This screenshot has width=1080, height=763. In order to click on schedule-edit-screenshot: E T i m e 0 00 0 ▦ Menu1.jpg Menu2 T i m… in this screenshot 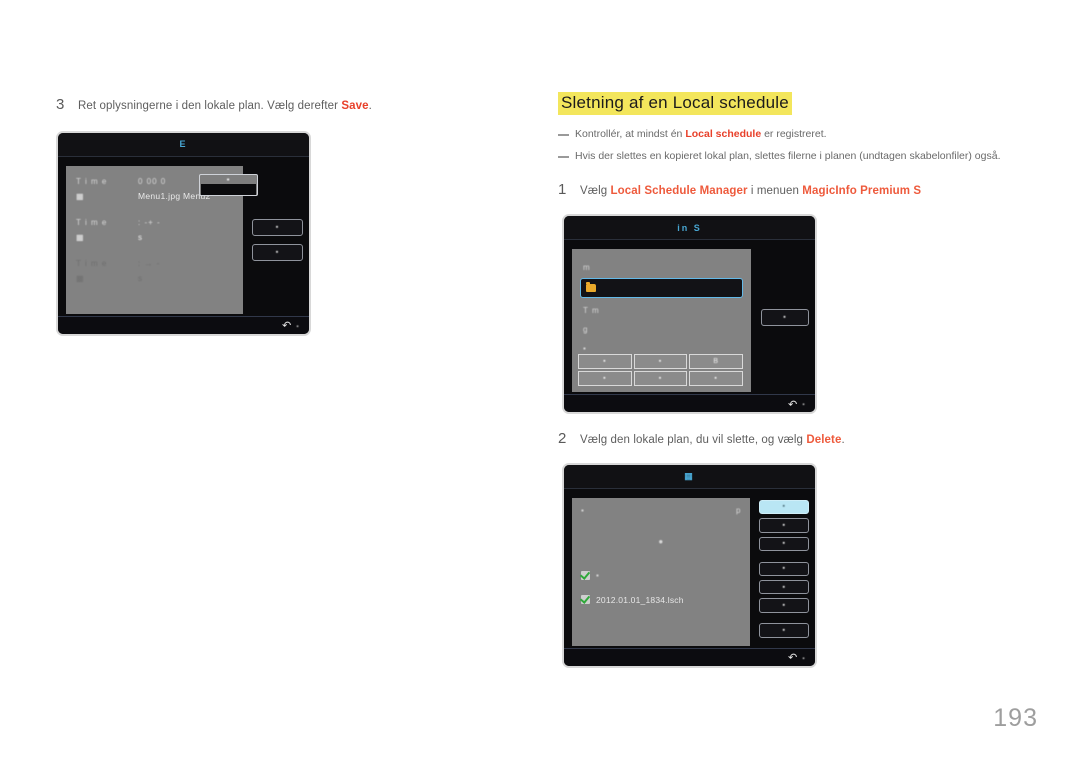, I will do `click(183, 233)`.